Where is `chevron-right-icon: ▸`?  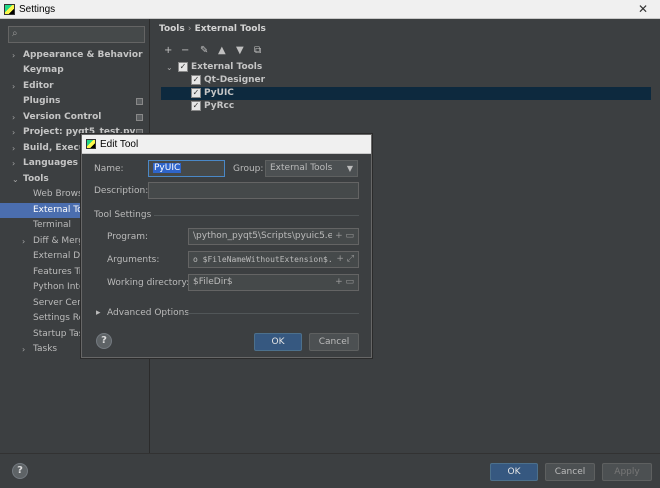
chevron-right-icon: ▸ is located at coordinates (98, 313).